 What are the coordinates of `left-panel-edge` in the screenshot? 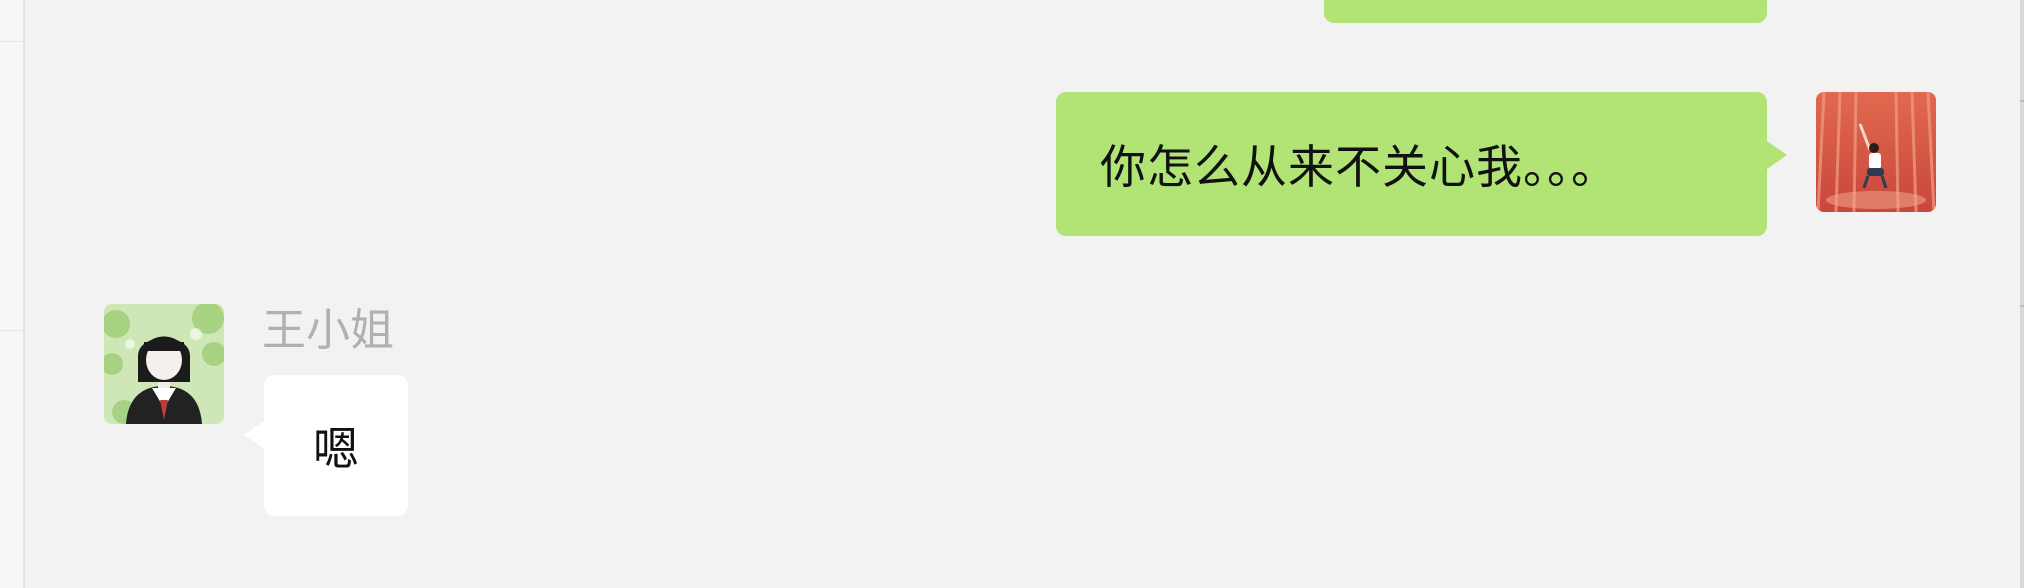 It's located at (12, 294).